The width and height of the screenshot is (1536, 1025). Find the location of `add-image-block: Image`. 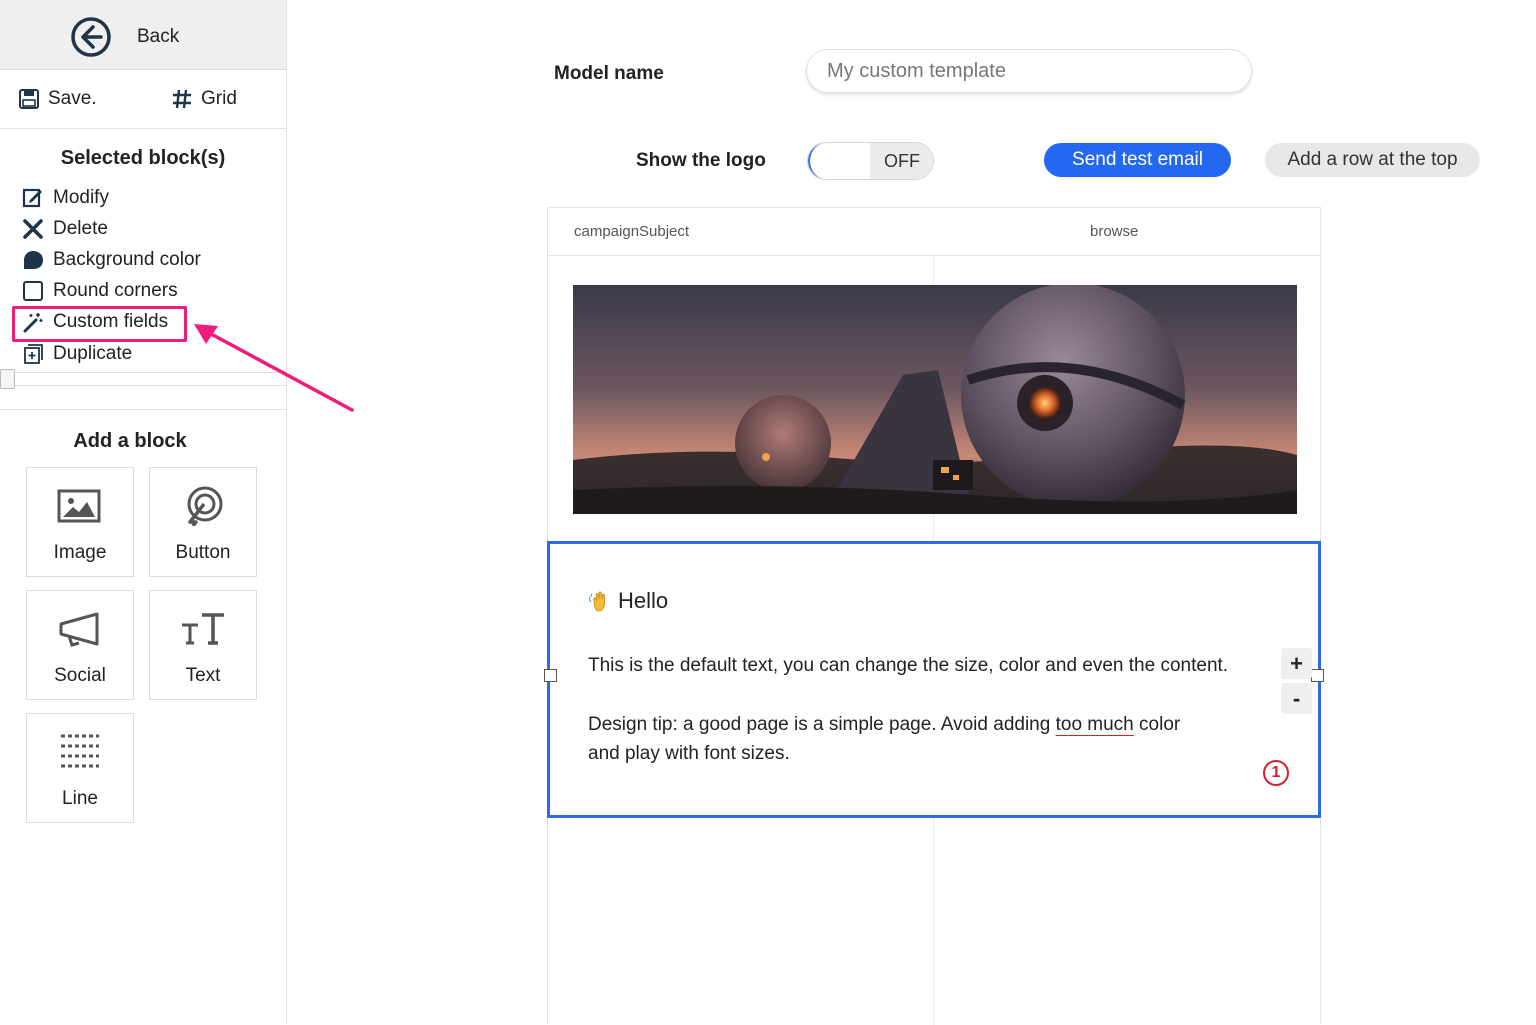

add-image-block: Image is located at coordinates (80, 522).